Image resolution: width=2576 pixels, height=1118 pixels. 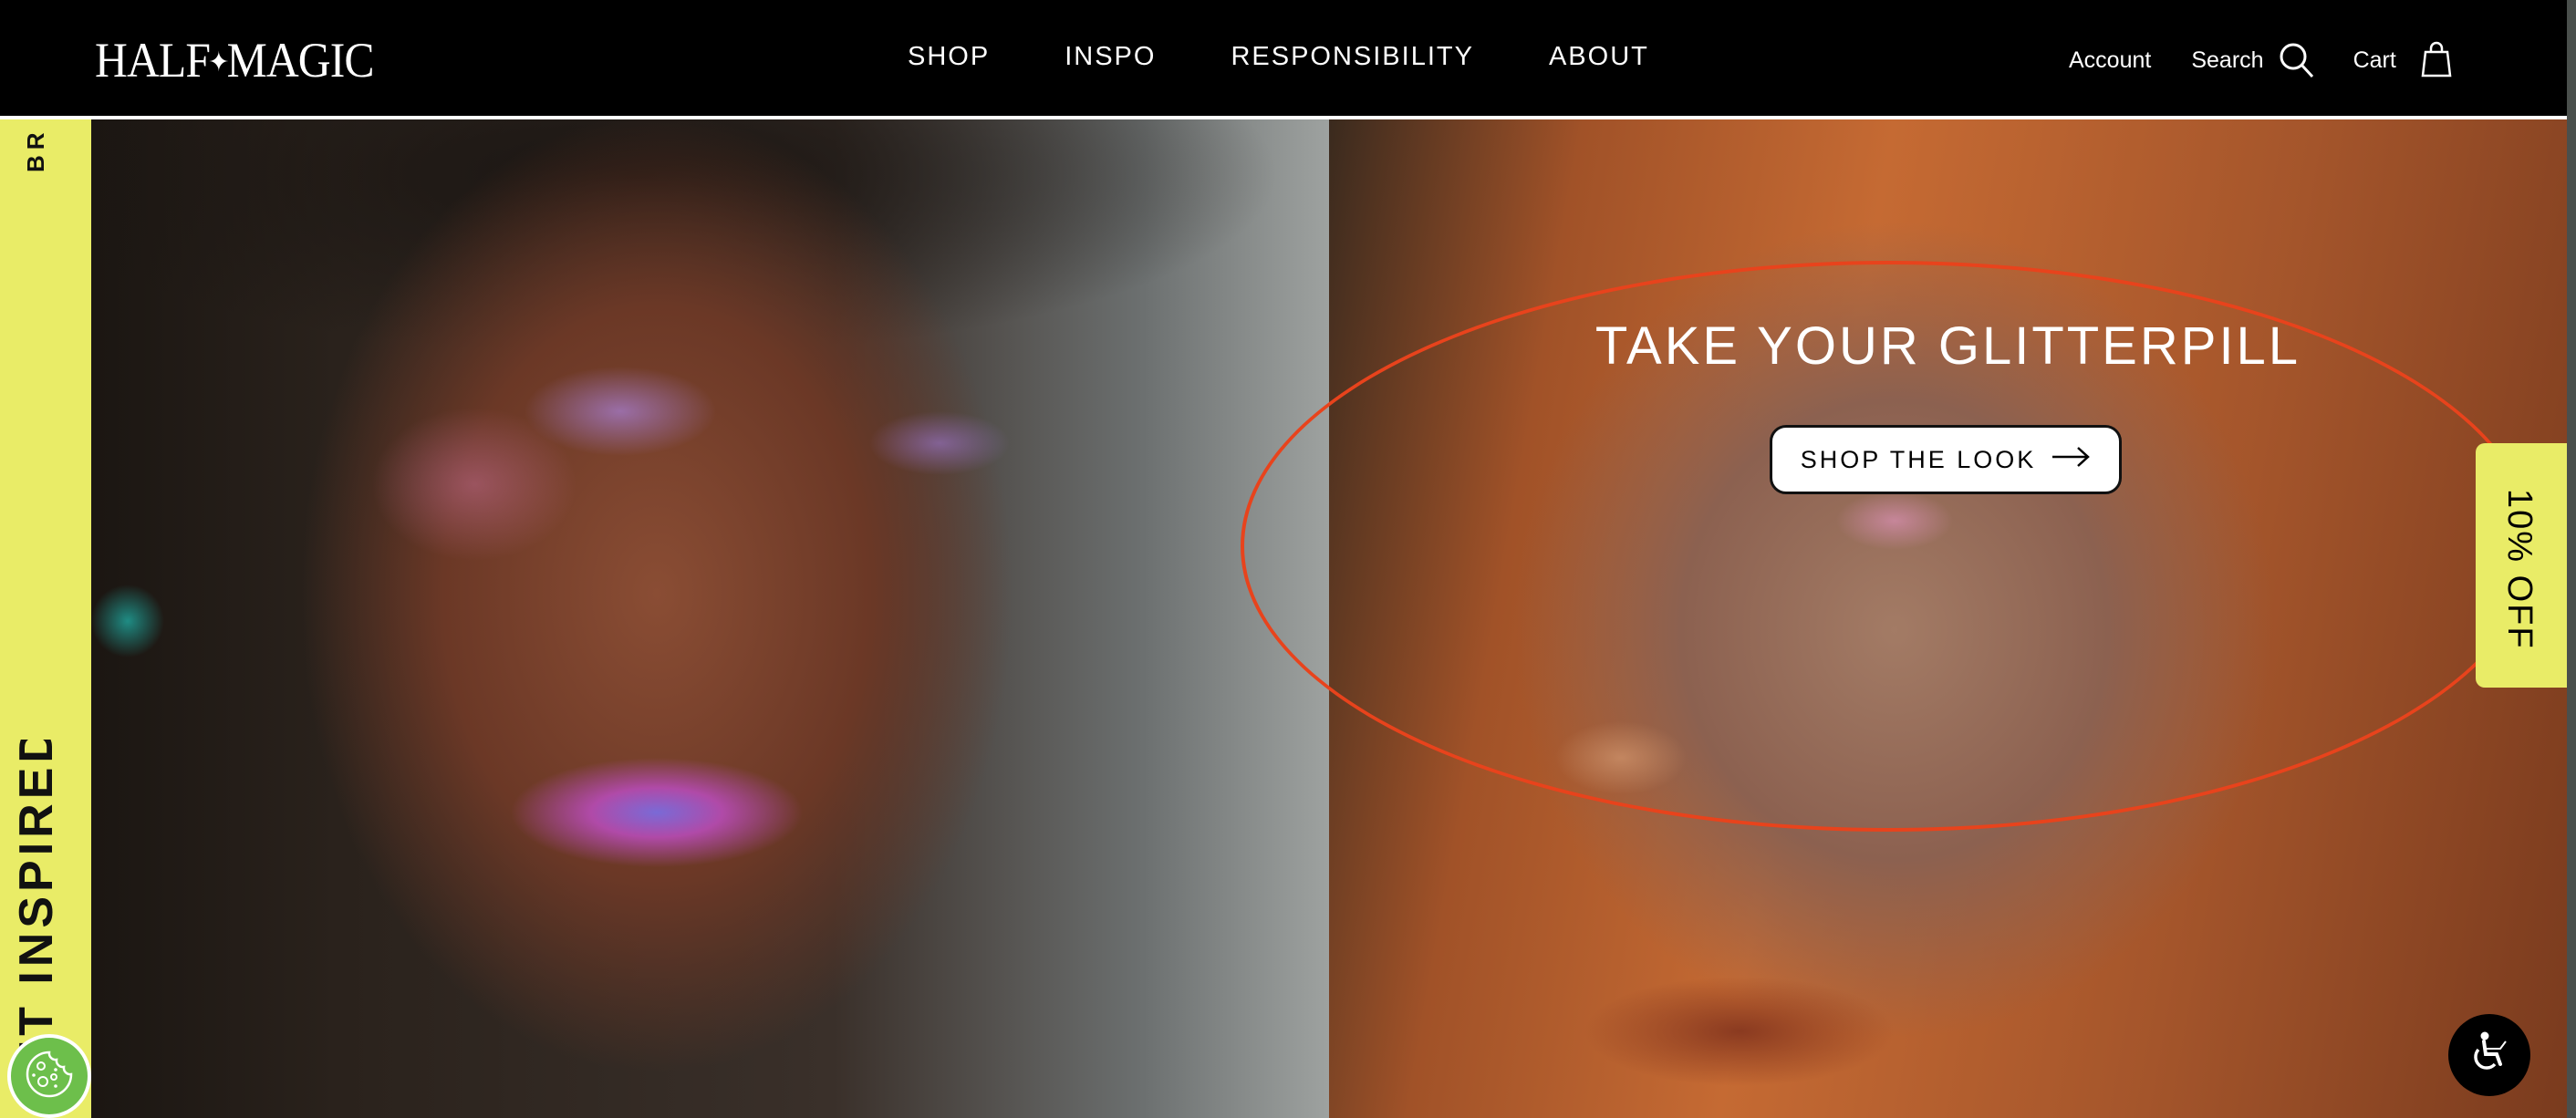 I want to click on logo-sparkle-icon: ✦, so click(x=218, y=62).